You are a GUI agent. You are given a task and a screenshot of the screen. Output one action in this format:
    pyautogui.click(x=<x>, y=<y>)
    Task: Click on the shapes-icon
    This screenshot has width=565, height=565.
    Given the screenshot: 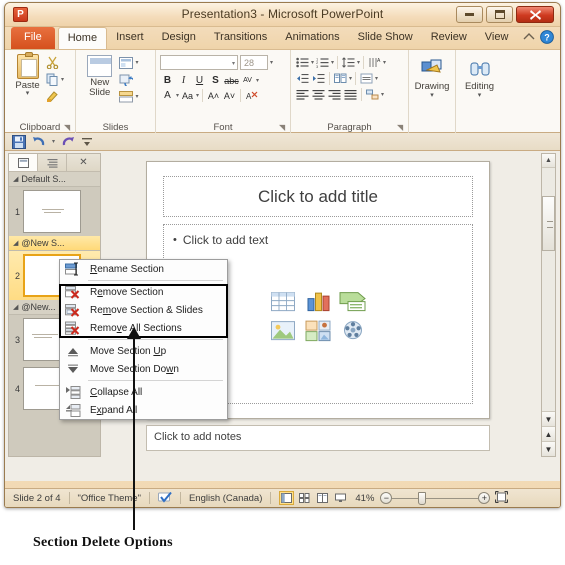 What is the action you would take?
    pyautogui.click(x=432, y=69)
    